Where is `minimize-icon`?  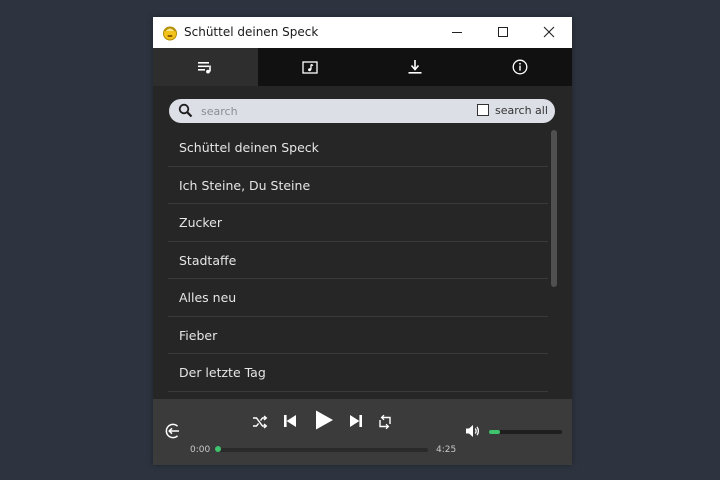 minimize-icon is located at coordinates (457, 32).